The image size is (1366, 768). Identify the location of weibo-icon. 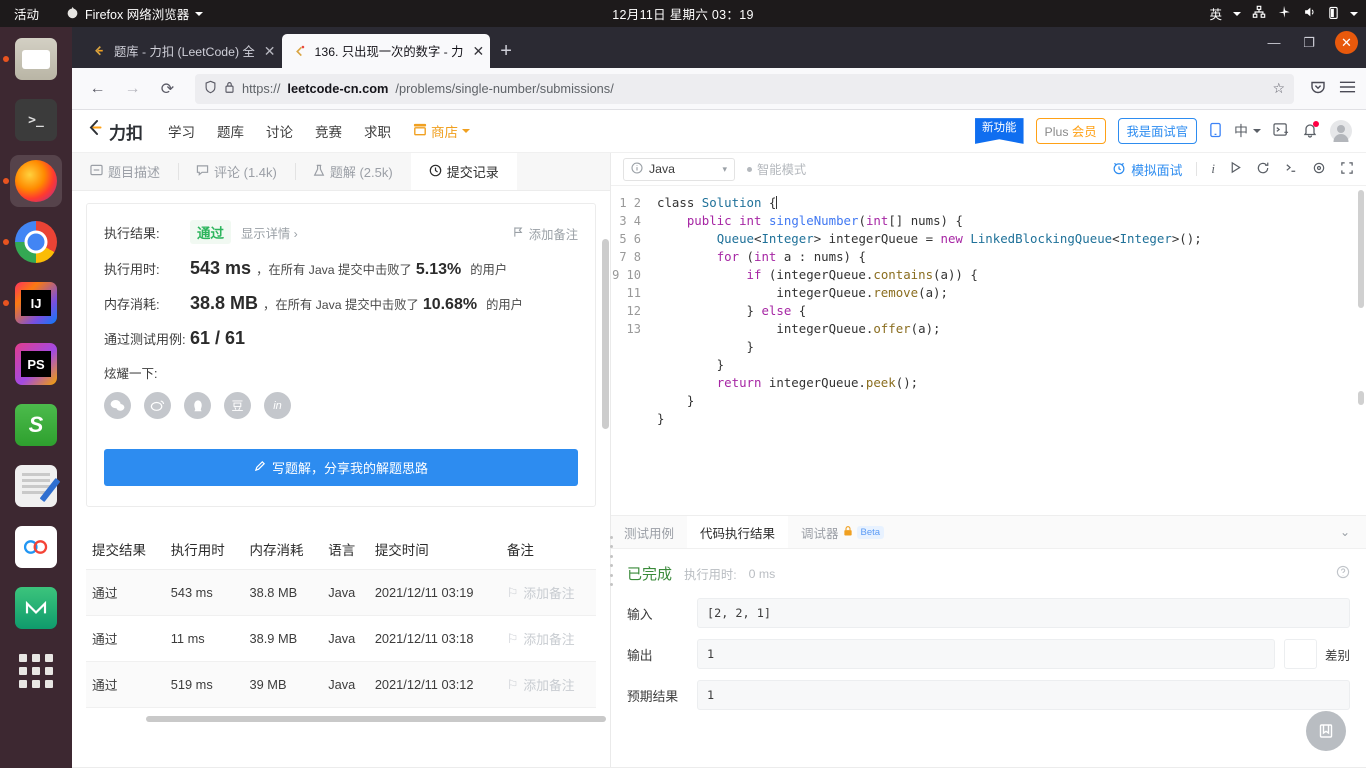
(157, 405).